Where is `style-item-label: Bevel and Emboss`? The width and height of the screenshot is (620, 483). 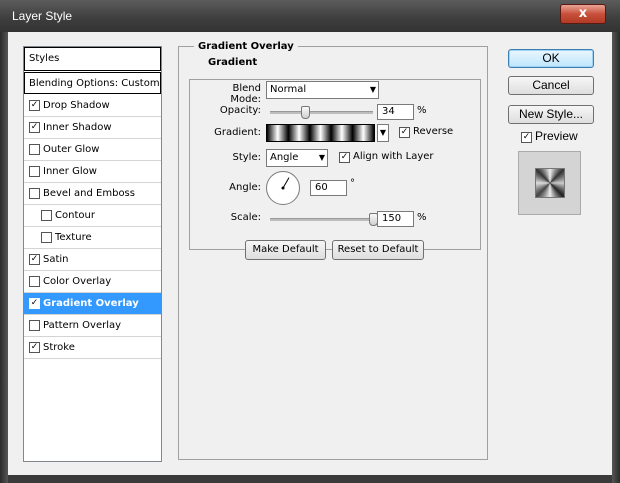 style-item-label: Bevel and Emboss is located at coordinates (89, 193).